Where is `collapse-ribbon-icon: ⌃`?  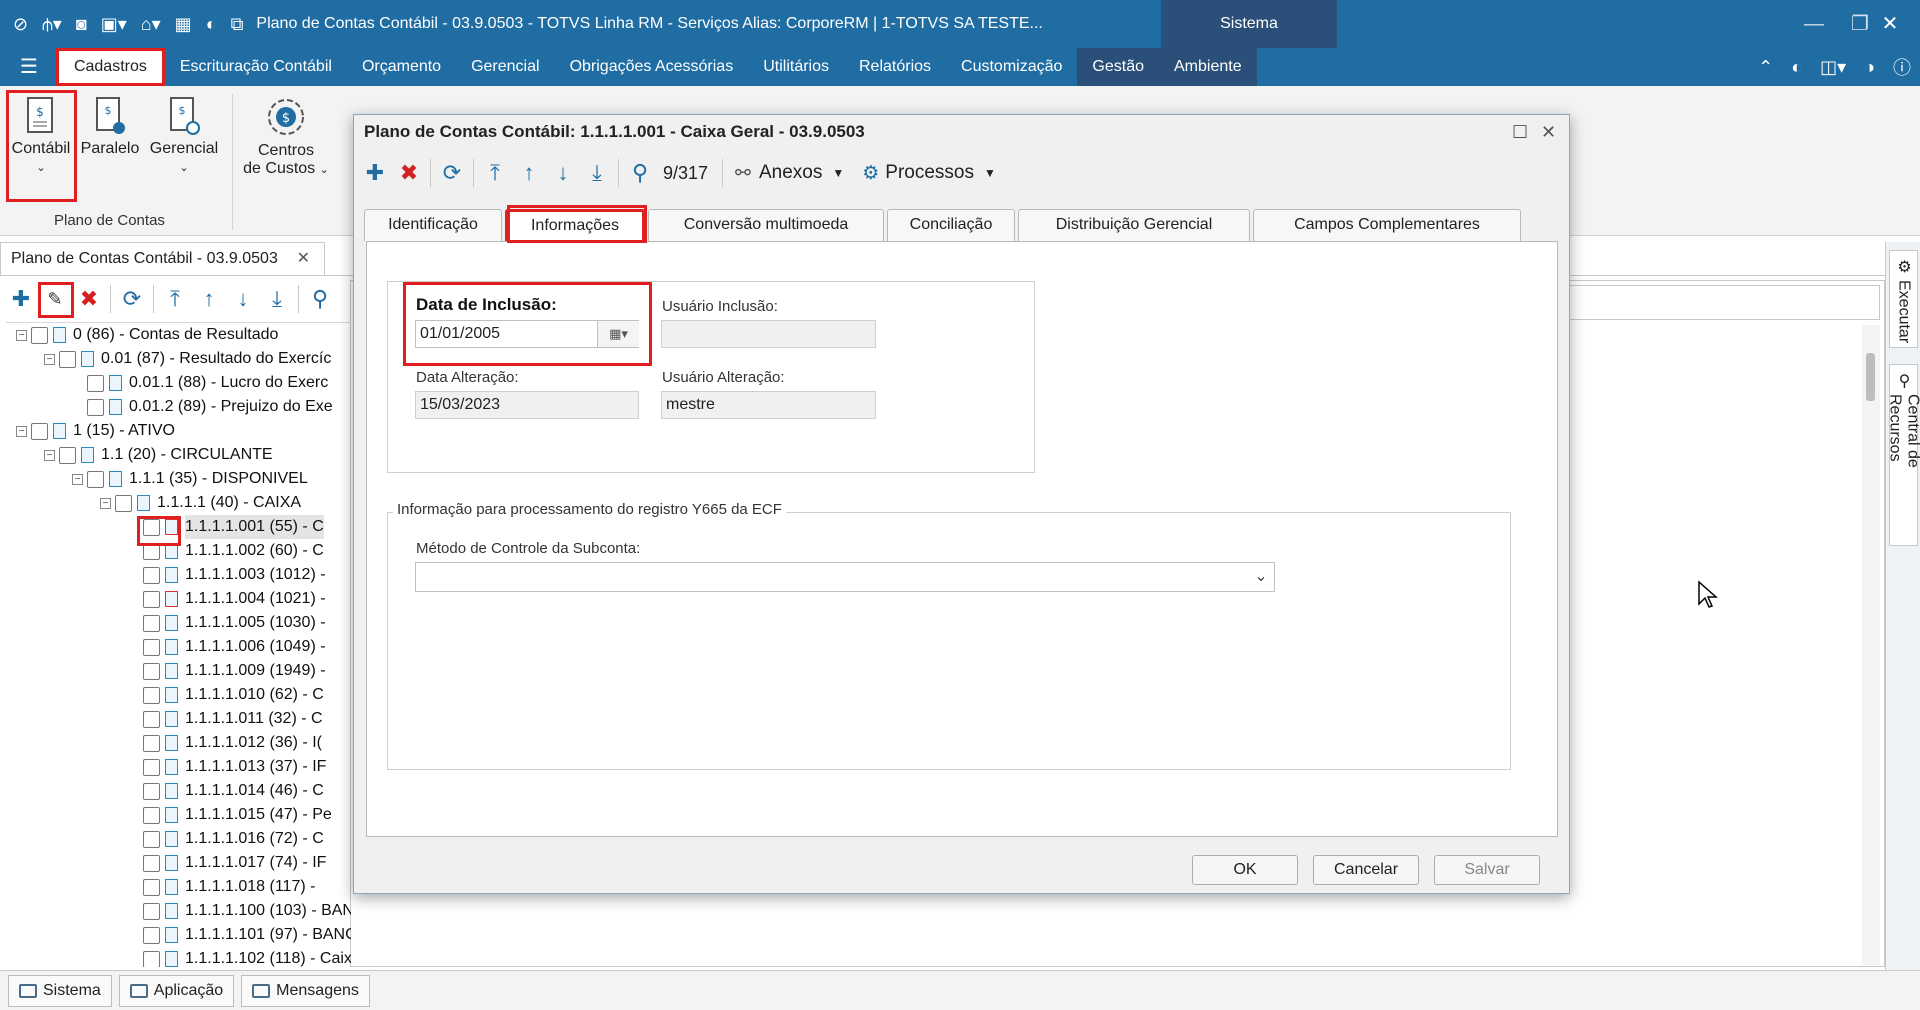 collapse-ribbon-icon: ⌃ is located at coordinates (1765, 67).